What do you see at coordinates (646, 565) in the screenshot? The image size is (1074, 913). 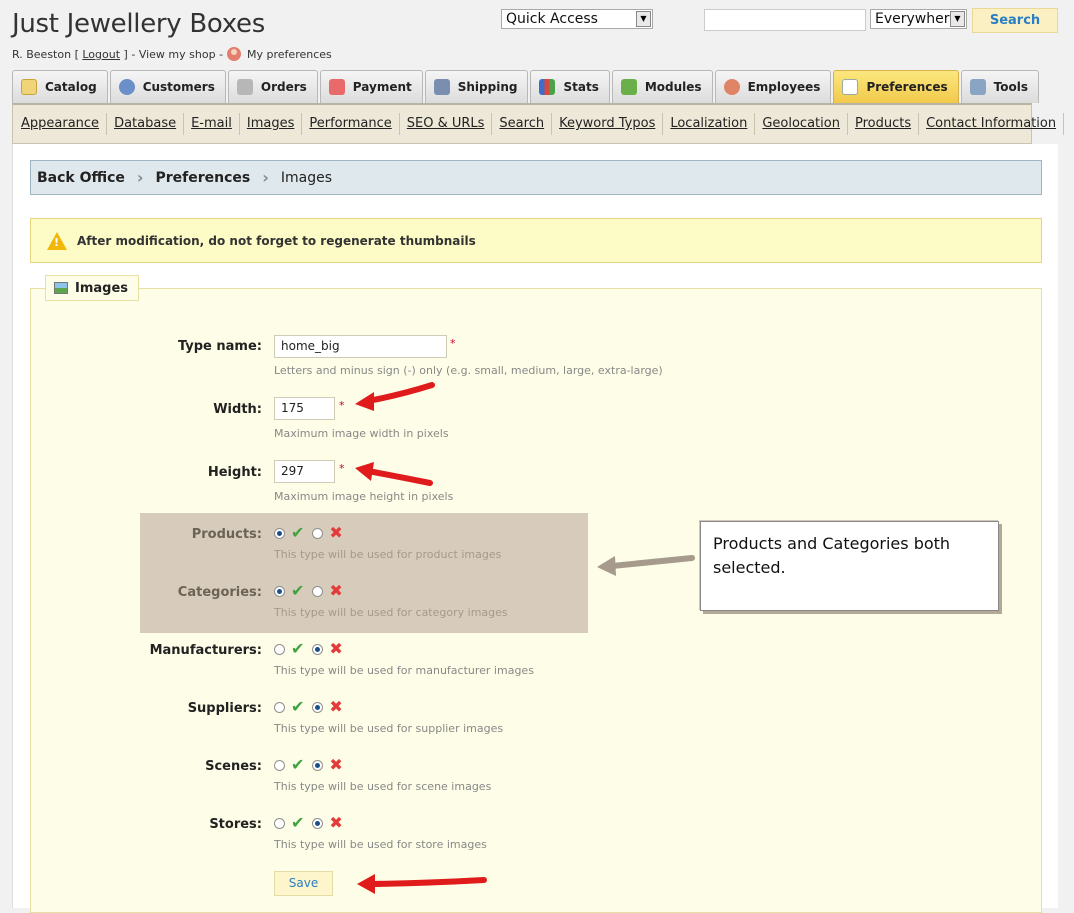 I see `grey-arrow-callout` at bounding box center [646, 565].